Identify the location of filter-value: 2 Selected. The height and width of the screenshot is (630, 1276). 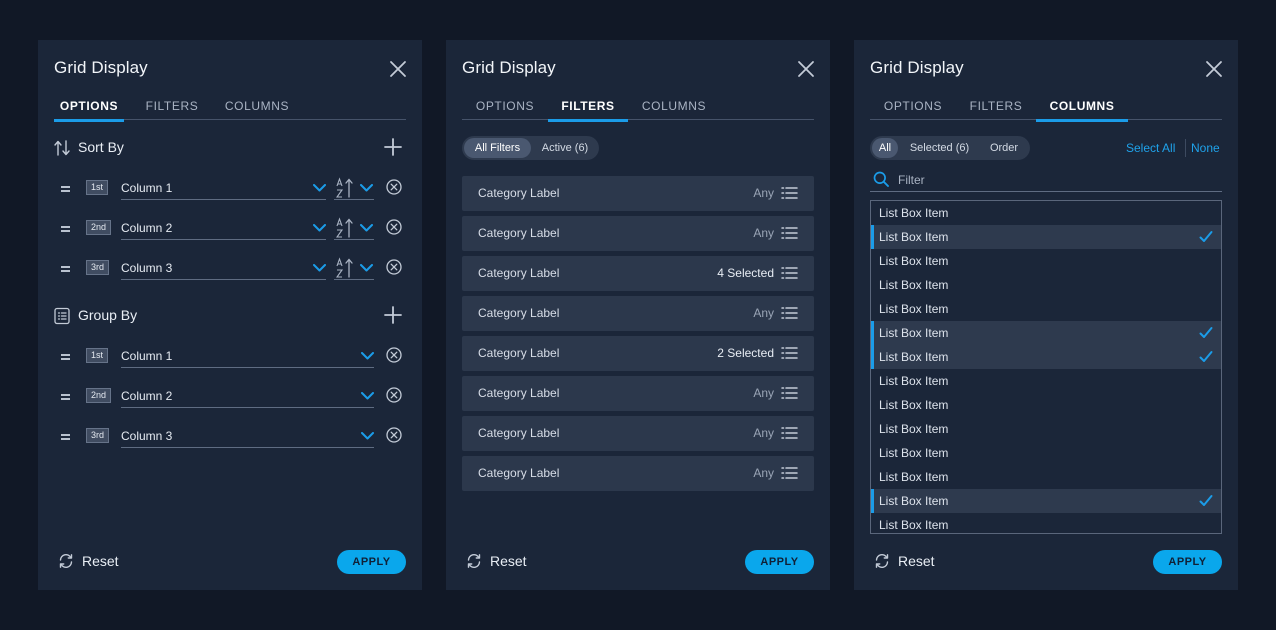
(745, 353).